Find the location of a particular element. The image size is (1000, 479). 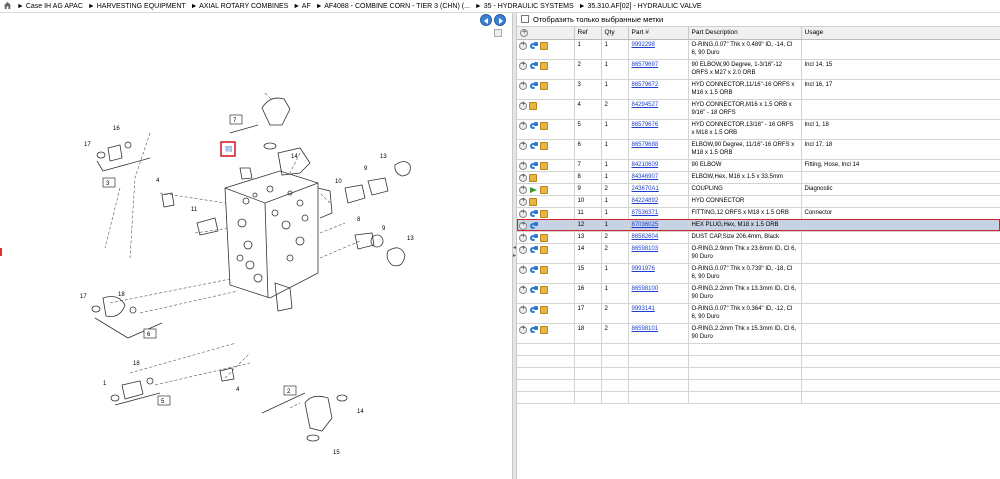

collapse-right-icon: ▸ is located at coordinates (514, 256).